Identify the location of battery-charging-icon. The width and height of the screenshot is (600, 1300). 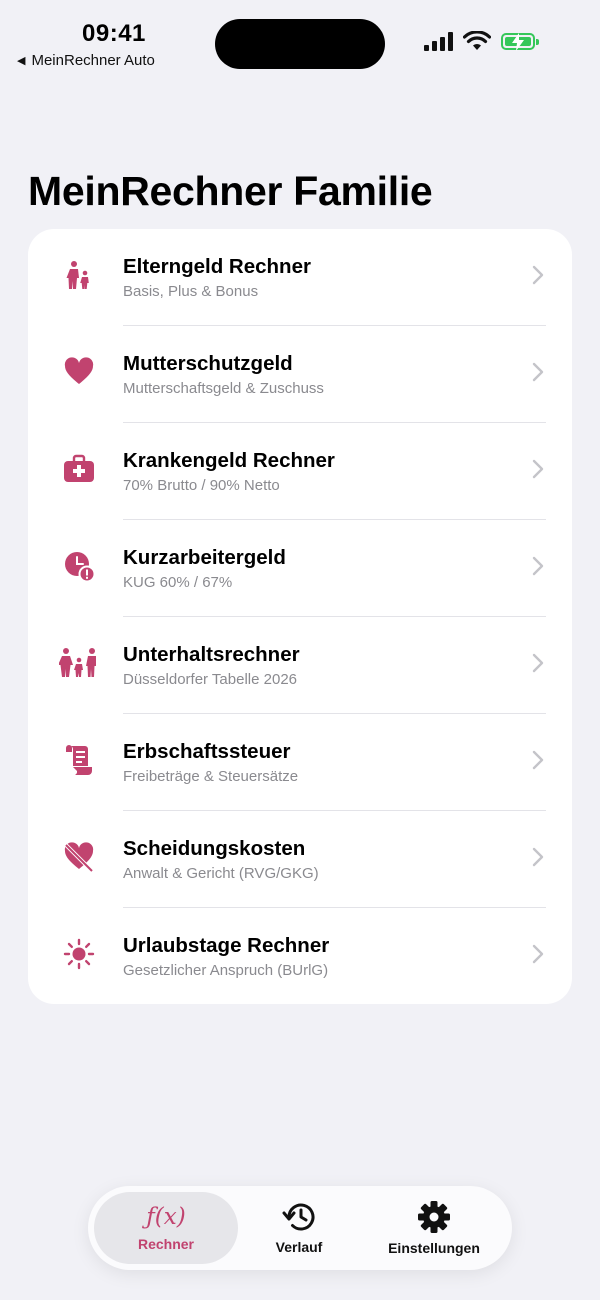
(520, 41).